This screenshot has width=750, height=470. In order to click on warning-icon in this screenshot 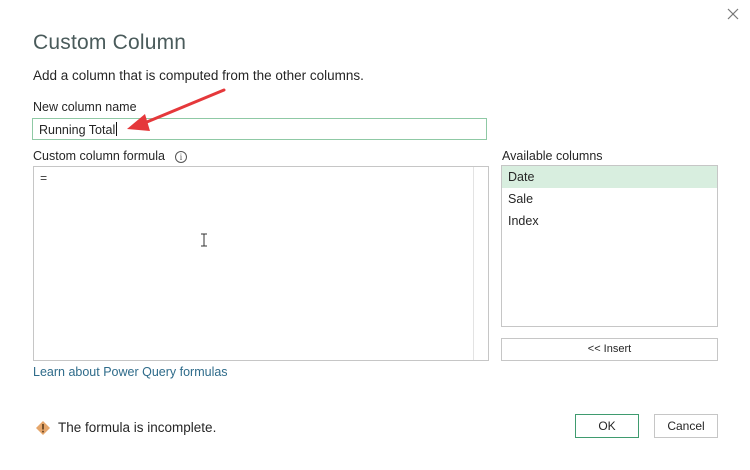, I will do `click(43, 428)`.